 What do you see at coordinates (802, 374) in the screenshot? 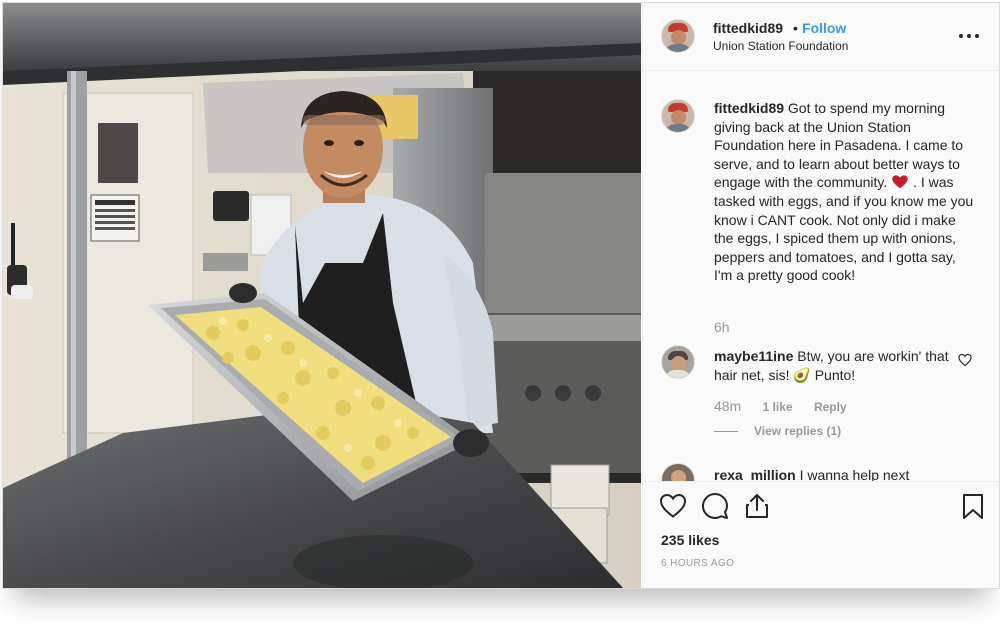
I see `avocado-emoji-icon: 🥑` at bounding box center [802, 374].